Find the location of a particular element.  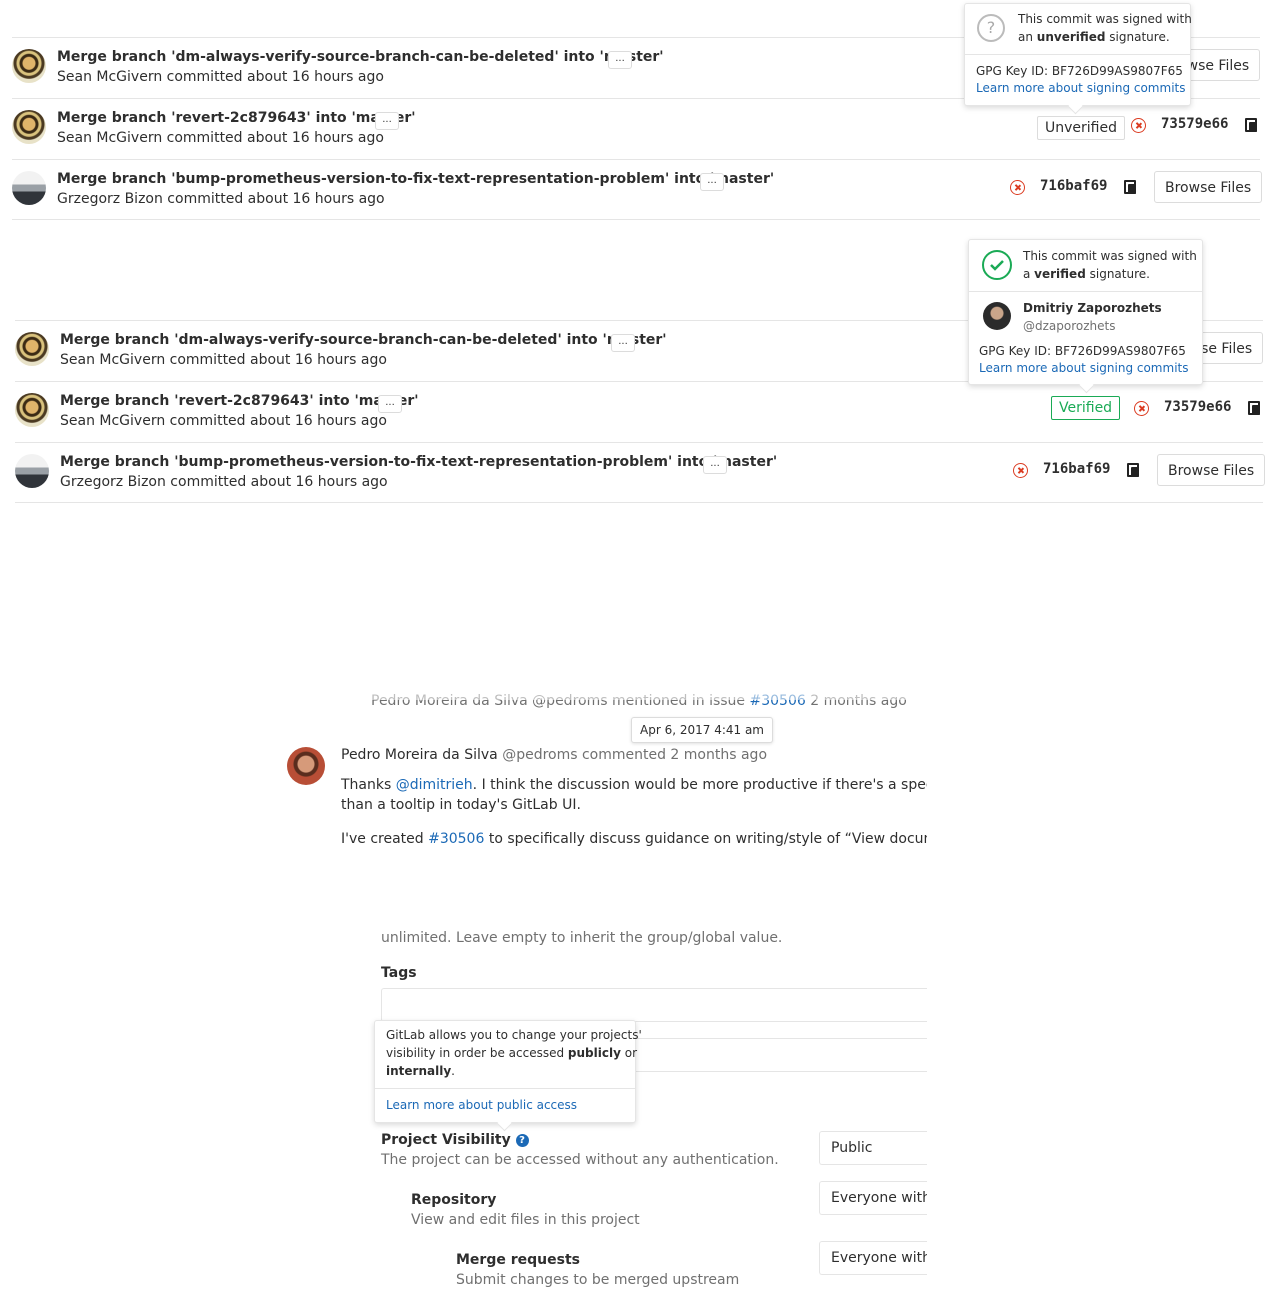

merge-requests-description: Submit changes to be merged upstream is located at coordinates (598, 1280).